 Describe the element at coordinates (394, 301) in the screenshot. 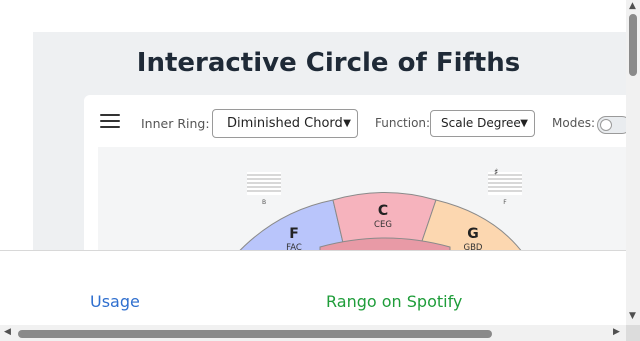

I see `spotify-link: Rango on Spotify` at that location.